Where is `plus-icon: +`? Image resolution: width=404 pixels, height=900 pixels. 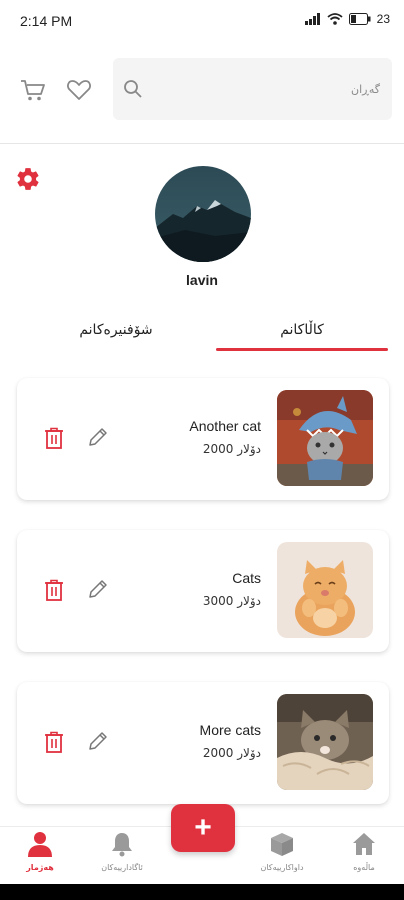
plus-icon: + is located at coordinates (203, 827).